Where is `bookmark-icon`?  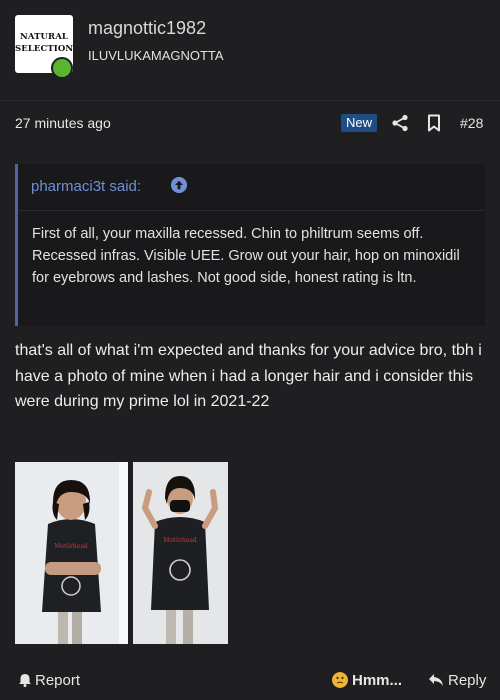
bookmark-icon is located at coordinates (434, 123).